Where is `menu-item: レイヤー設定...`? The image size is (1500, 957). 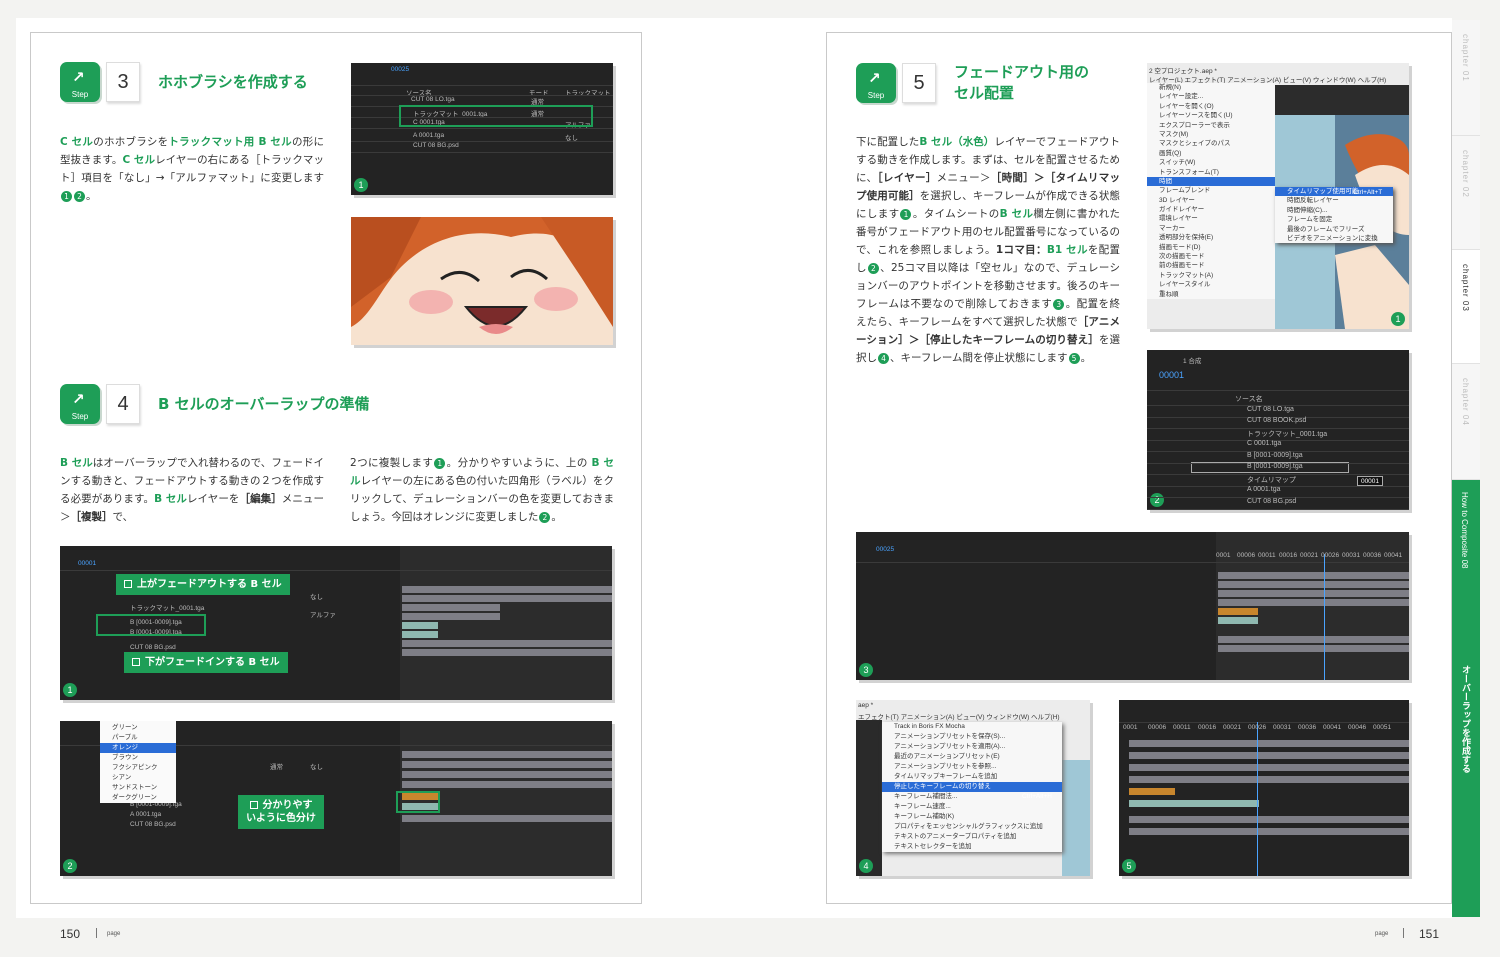
menu-item: レイヤー設定... is located at coordinates (1211, 96).